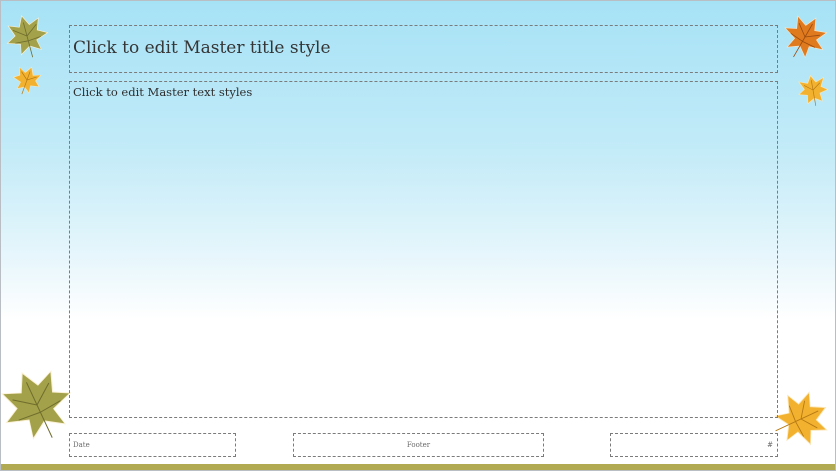  What do you see at coordinates (81, 445) in the screenshot?
I see `date-placeholder-text: Date` at bounding box center [81, 445].